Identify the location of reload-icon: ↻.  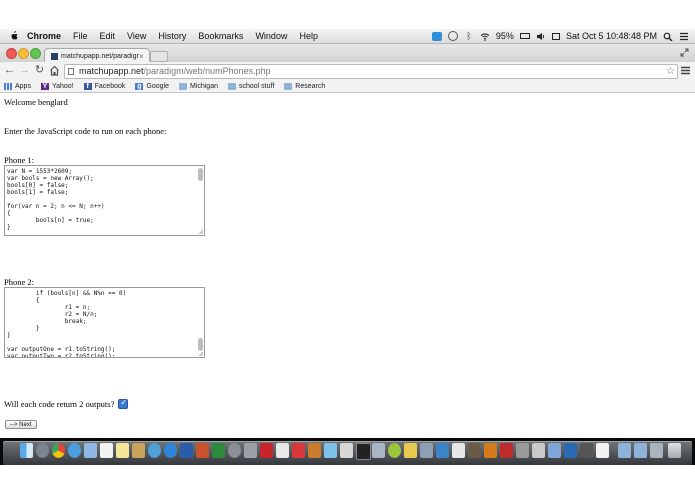
(39, 70).